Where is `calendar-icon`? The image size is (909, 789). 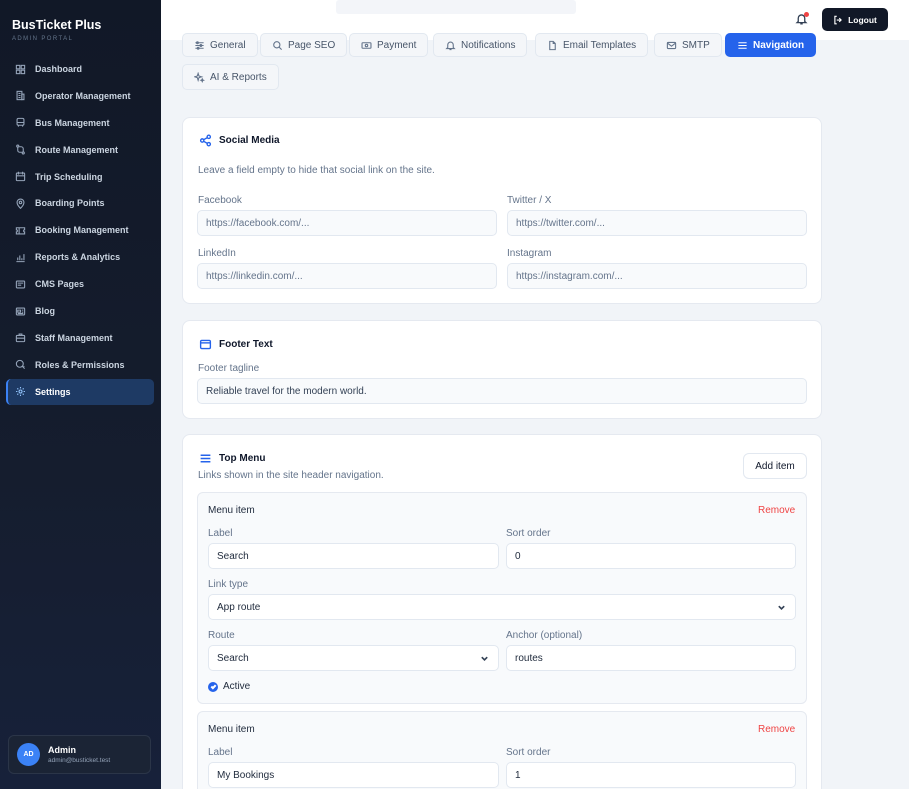 calendar-icon is located at coordinates (20, 176).